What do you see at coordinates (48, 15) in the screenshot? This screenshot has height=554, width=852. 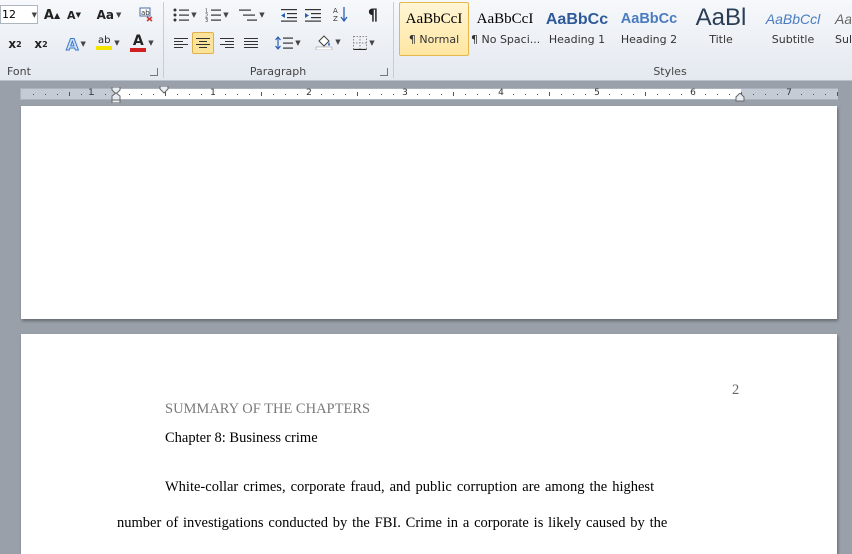 I see `grow-font-label: A` at bounding box center [48, 15].